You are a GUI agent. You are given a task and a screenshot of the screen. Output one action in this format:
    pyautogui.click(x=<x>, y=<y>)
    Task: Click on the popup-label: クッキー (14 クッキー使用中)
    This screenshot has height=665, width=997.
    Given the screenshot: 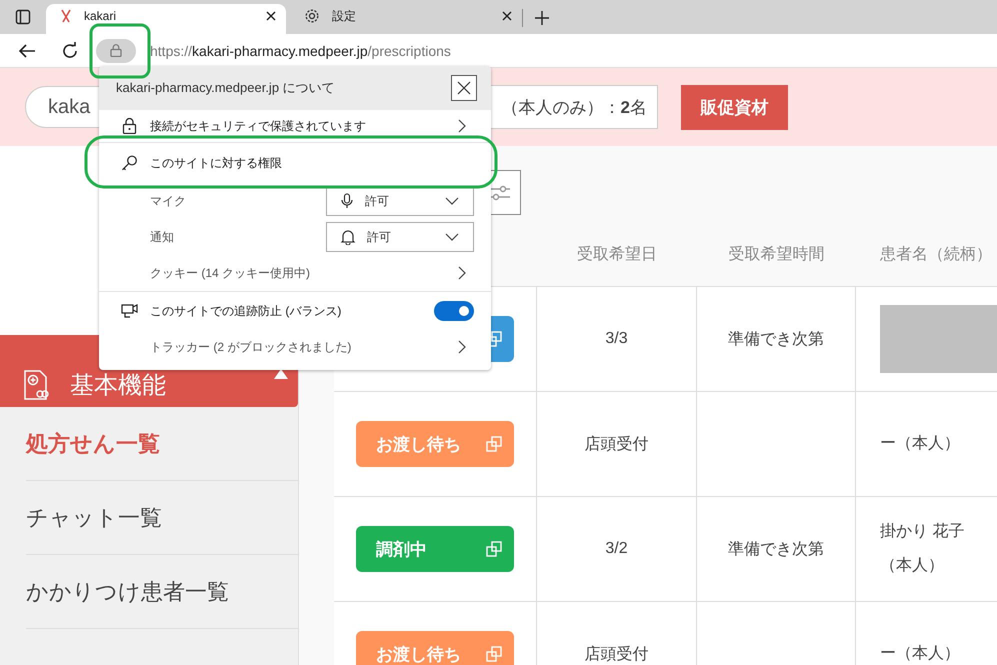 What is the action you would take?
    pyautogui.click(x=231, y=273)
    